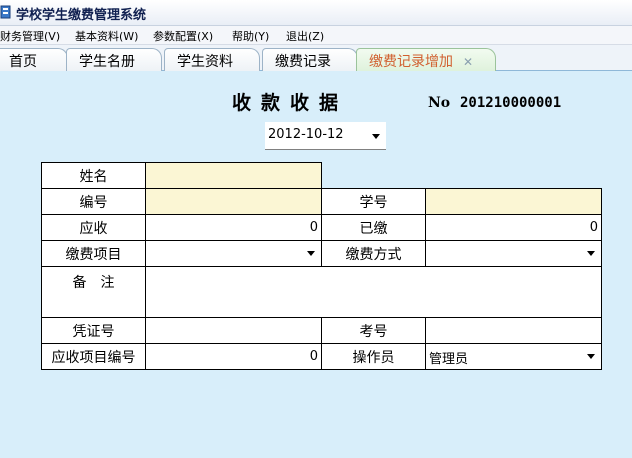 The image size is (632, 458). I want to click on voucher-label: 凭证号, so click(93, 330).